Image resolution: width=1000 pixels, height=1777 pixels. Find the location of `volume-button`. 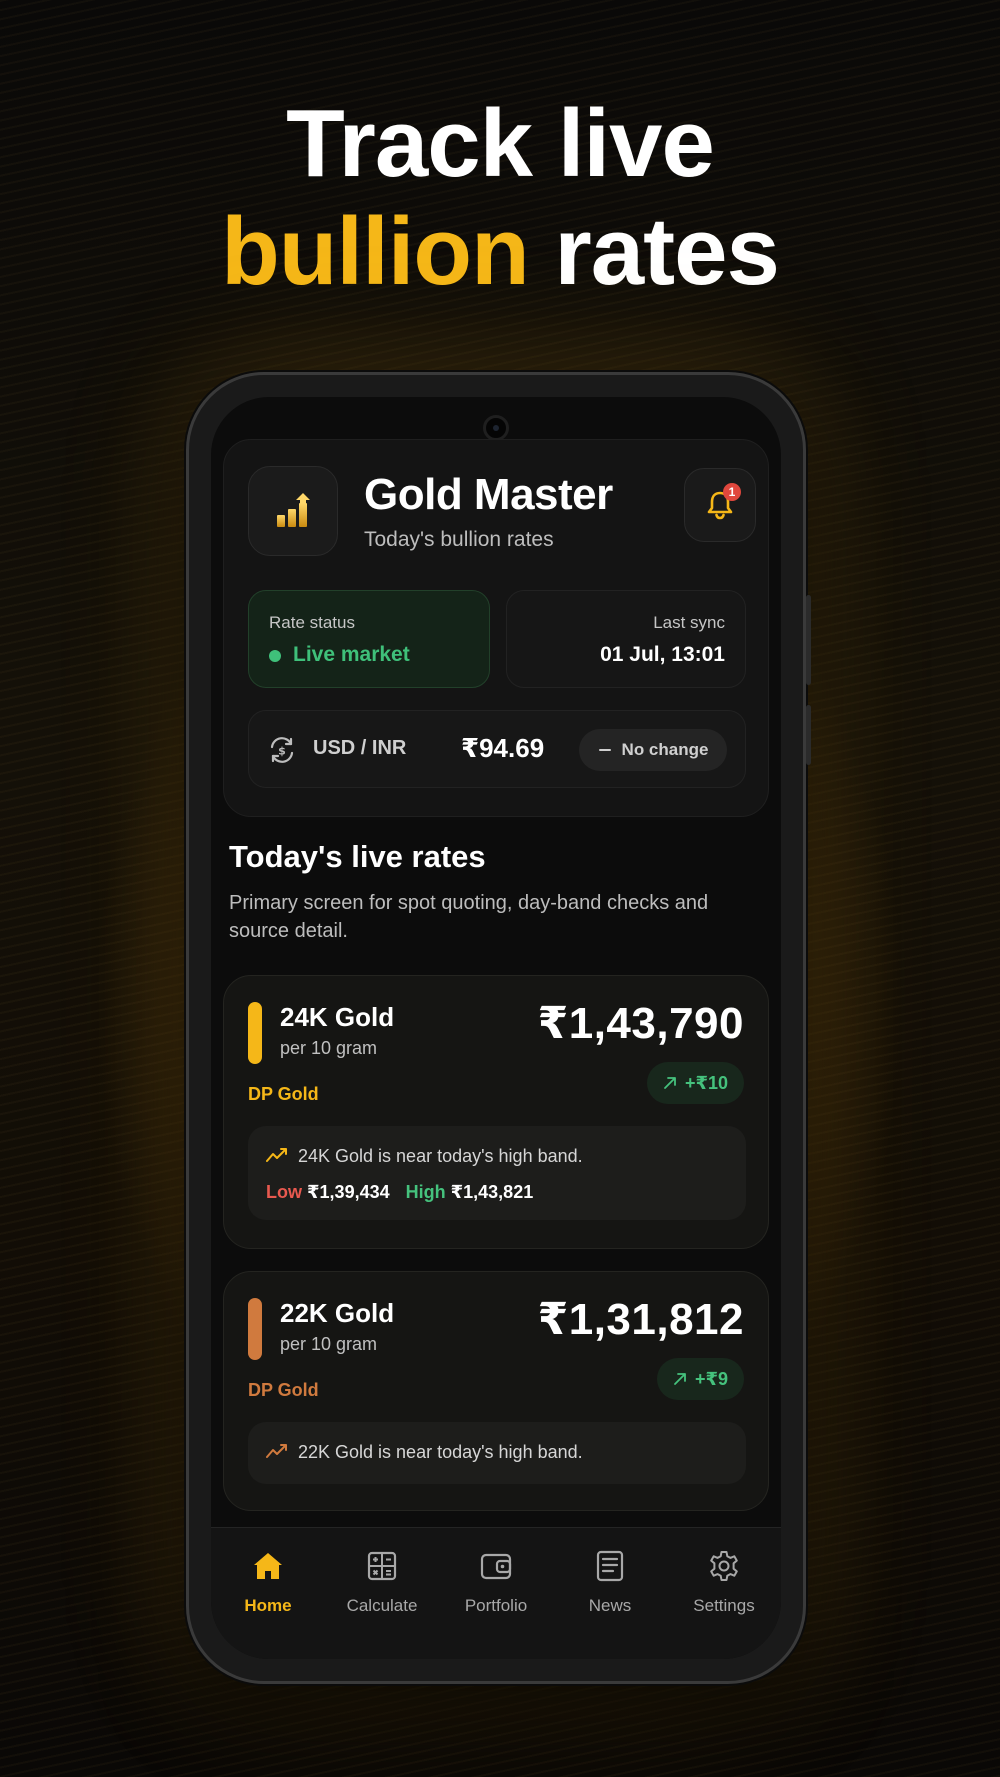

volume-button is located at coordinates (808, 640).